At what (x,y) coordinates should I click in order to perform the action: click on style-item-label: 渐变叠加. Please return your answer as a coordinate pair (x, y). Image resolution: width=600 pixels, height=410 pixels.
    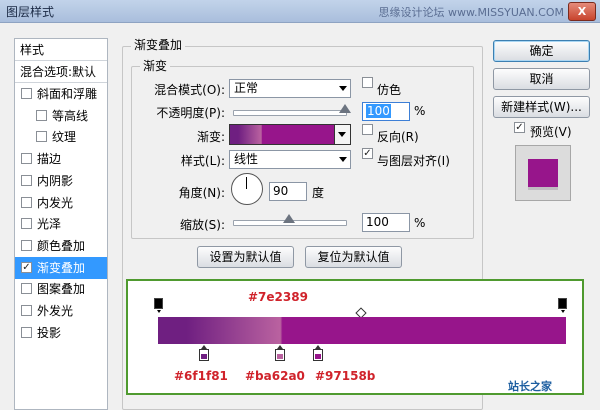
    Looking at the image, I should click on (61, 267).